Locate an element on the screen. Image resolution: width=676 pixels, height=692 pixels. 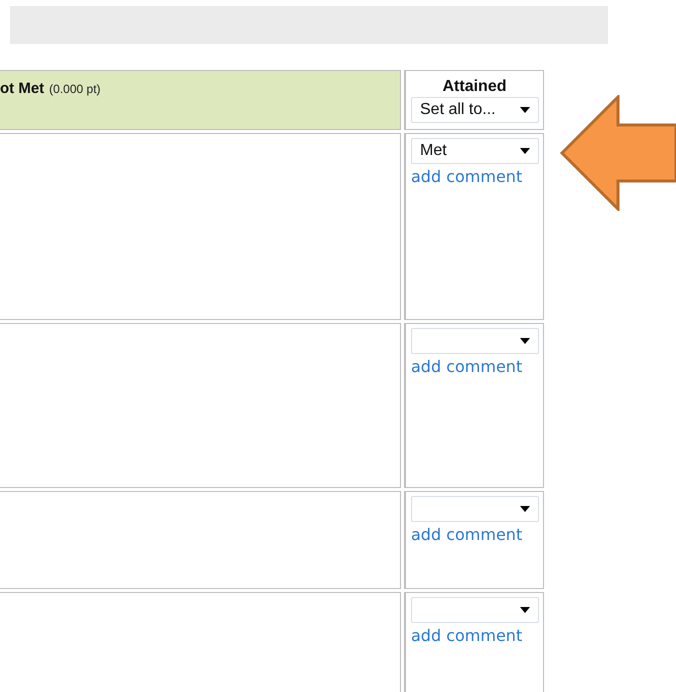
points-label: (0.000 pt) is located at coordinates (75, 89).